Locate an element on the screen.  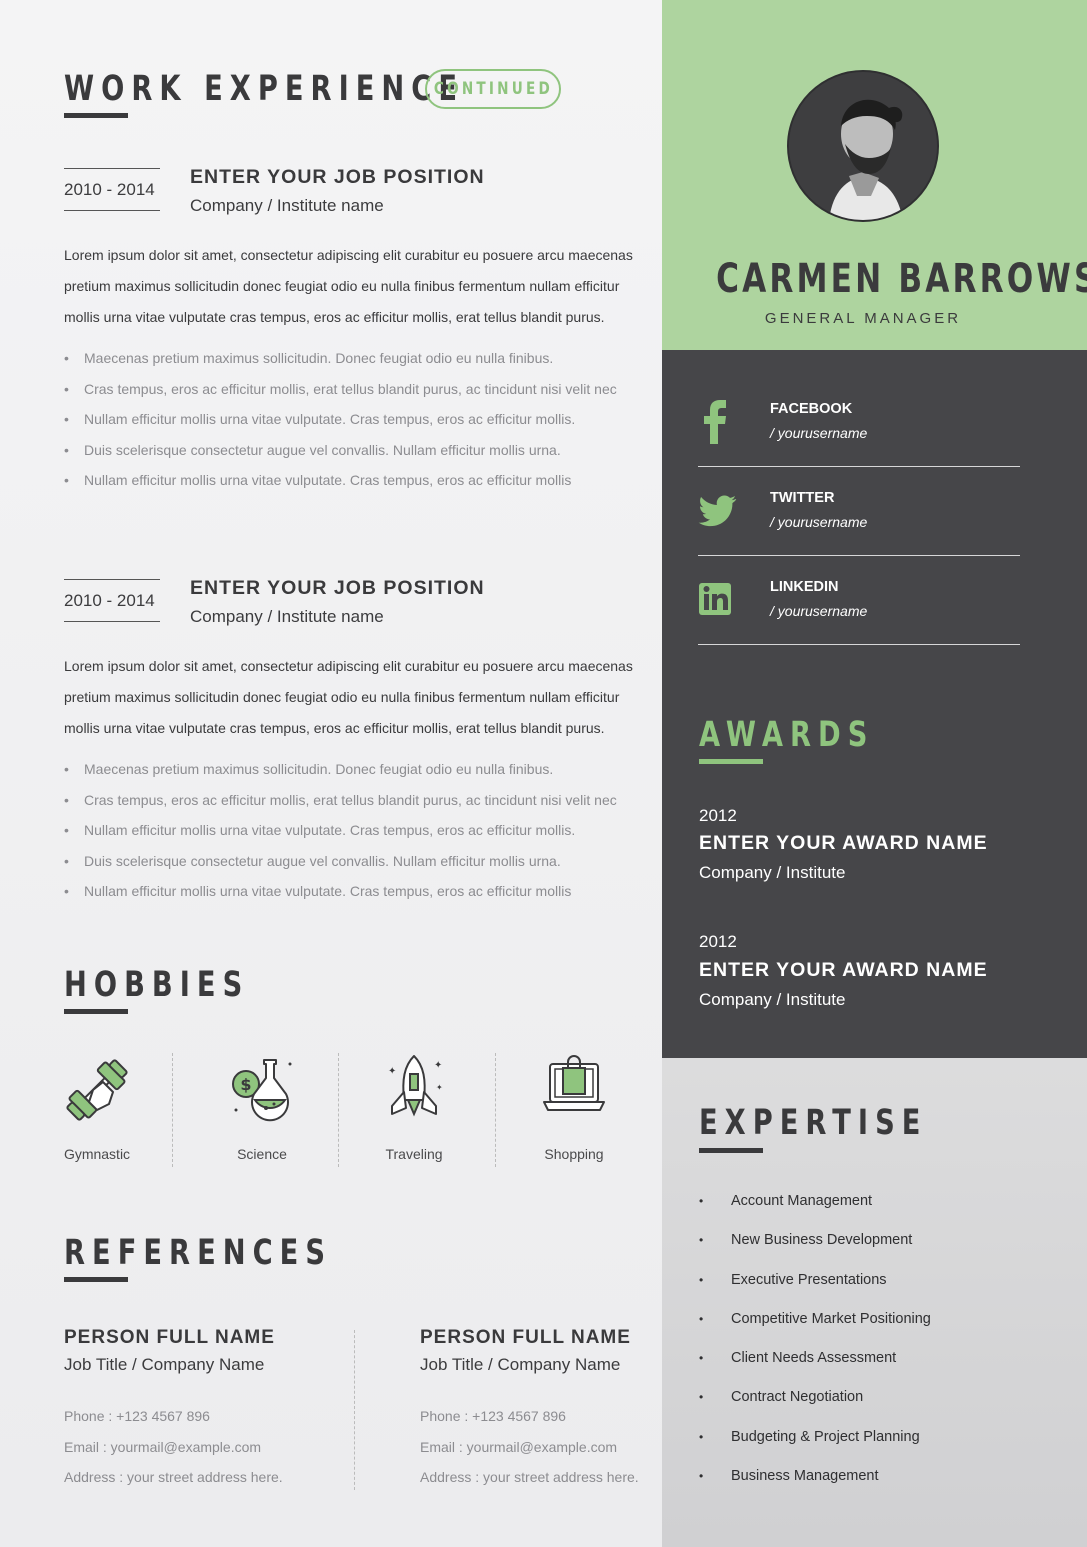
list-item: Client Needs Assessment is located at coordinates (815, 1359).